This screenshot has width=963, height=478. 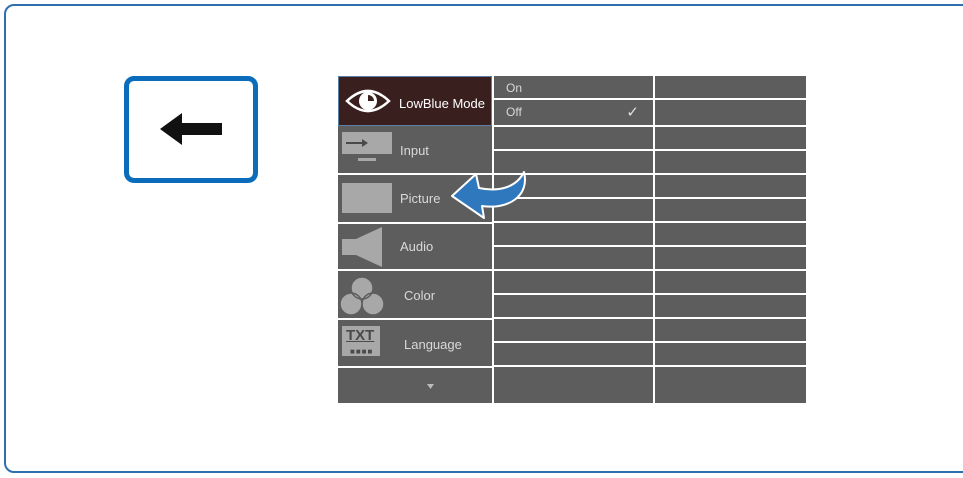 What do you see at coordinates (573, 112) in the screenshot?
I see `option-off: Off ✓` at bounding box center [573, 112].